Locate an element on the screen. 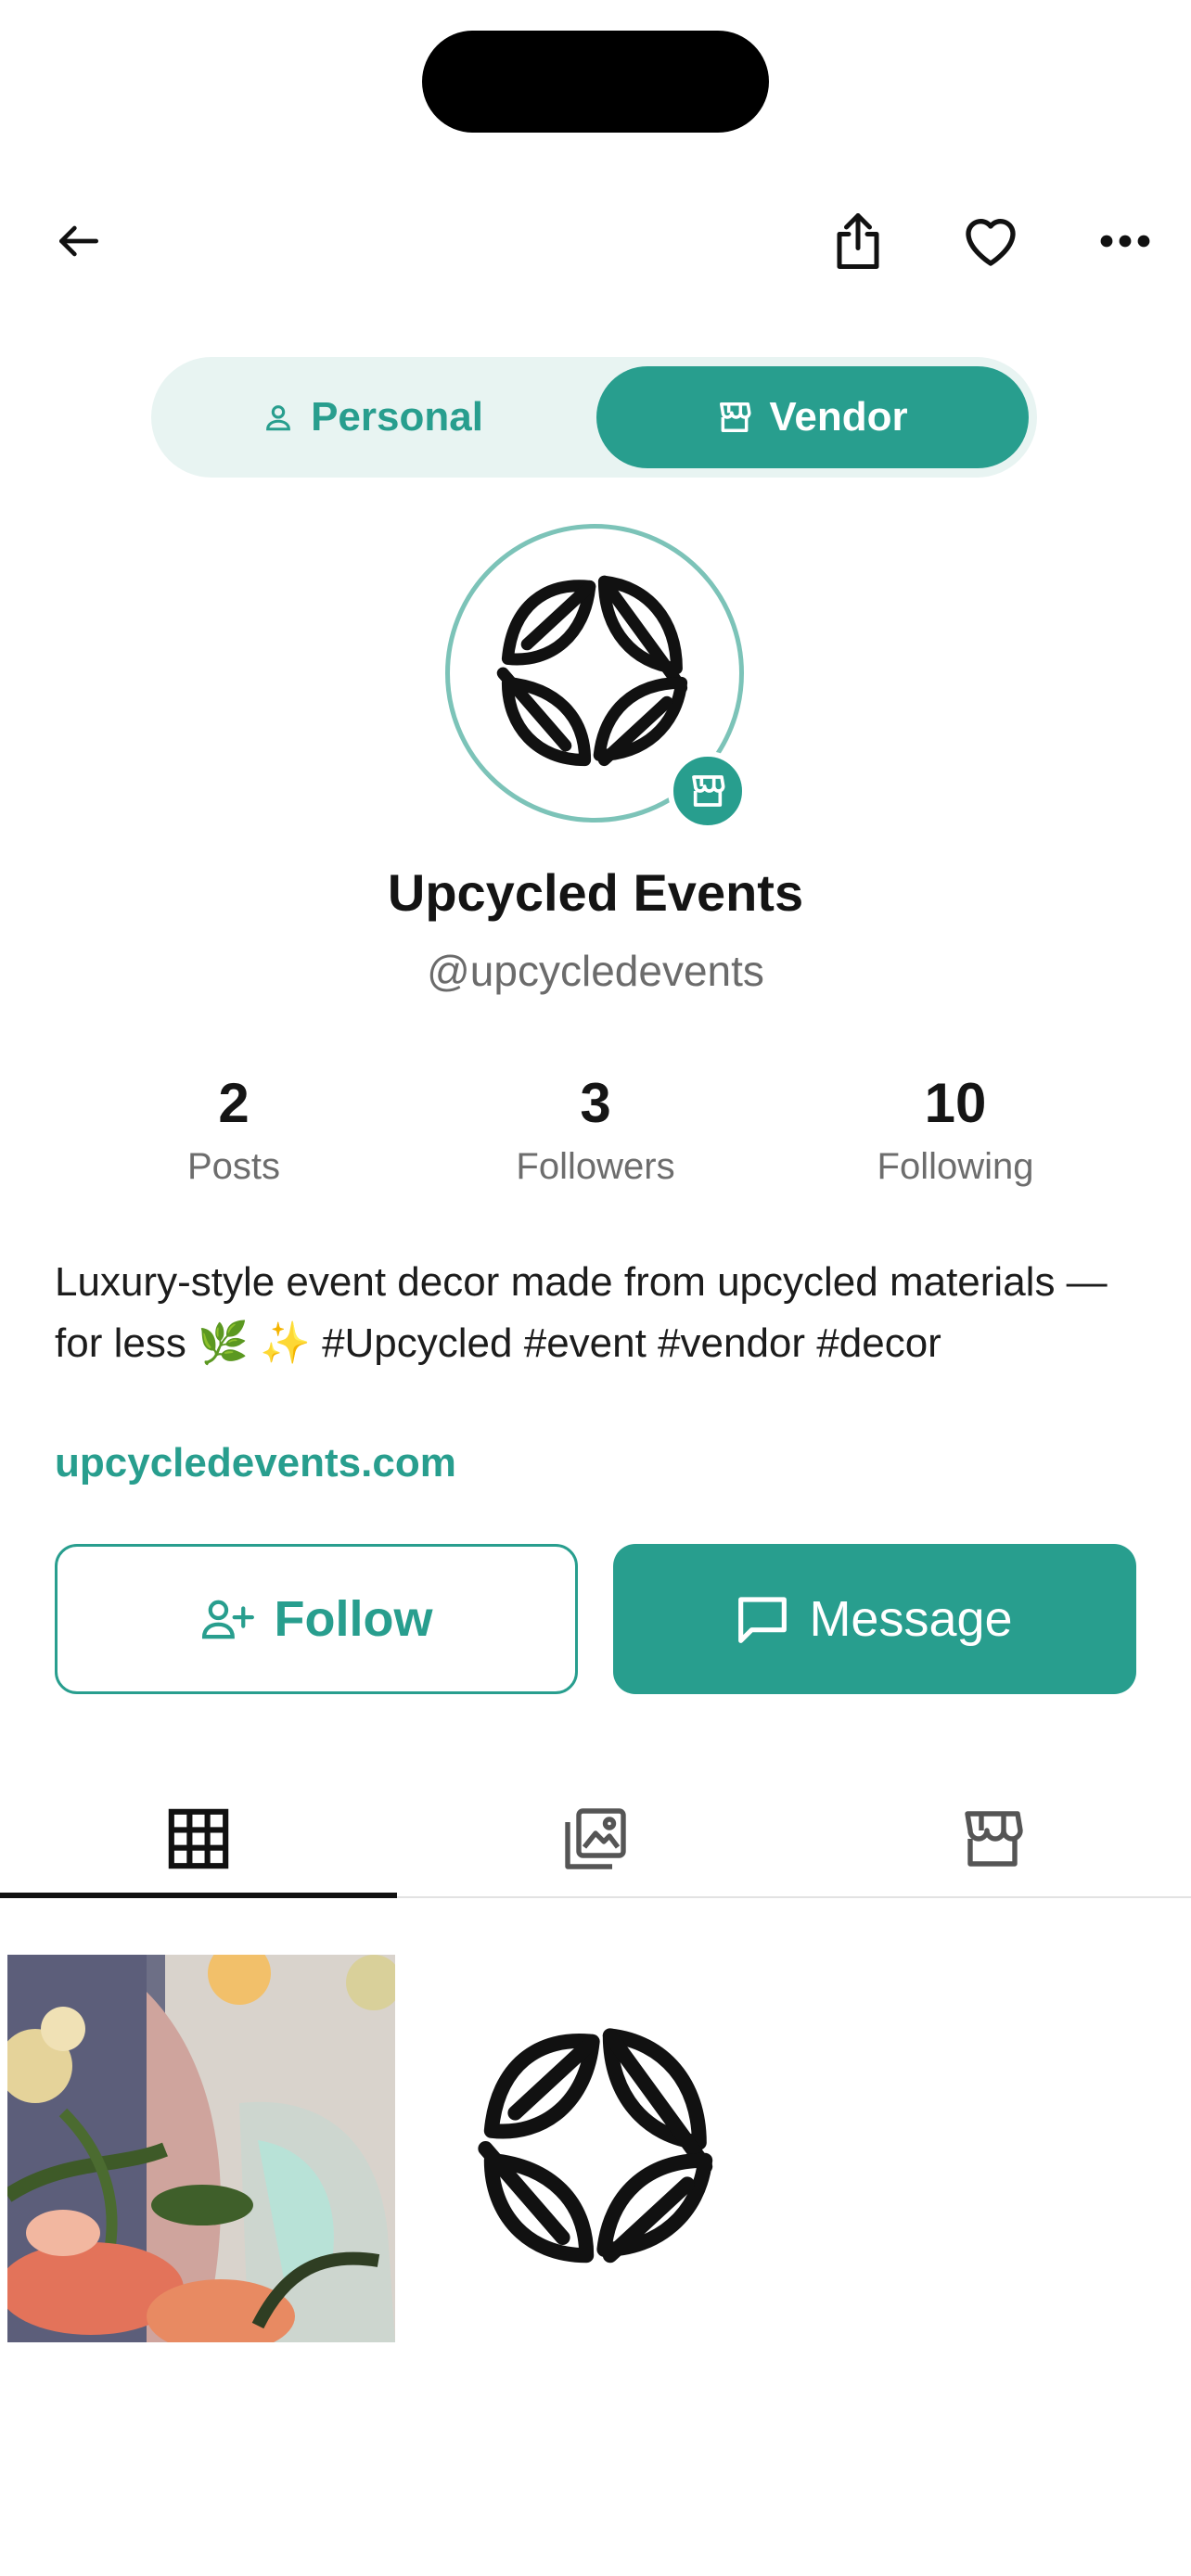 The width and height of the screenshot is (1191, 2576). gallery-icon is located at coordinates (595, 1838).